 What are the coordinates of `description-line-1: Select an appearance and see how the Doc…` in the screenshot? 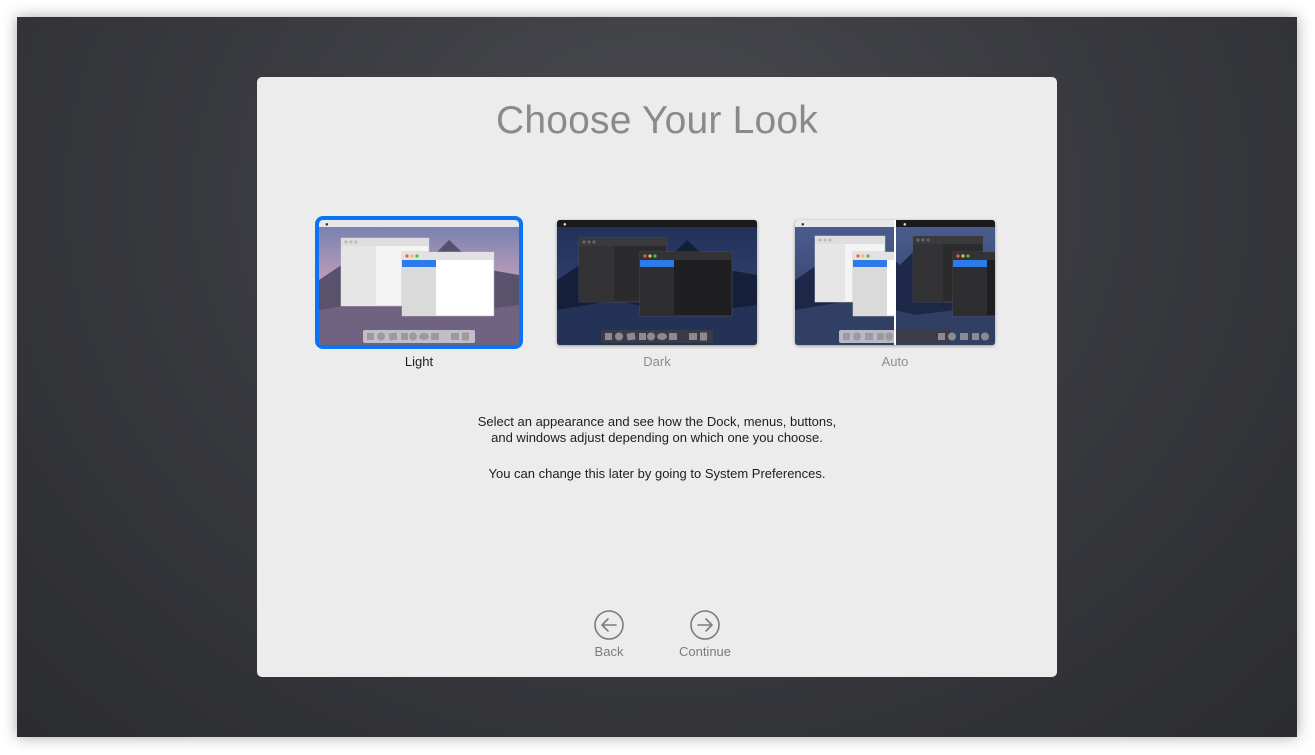 It's located at (657, 421).